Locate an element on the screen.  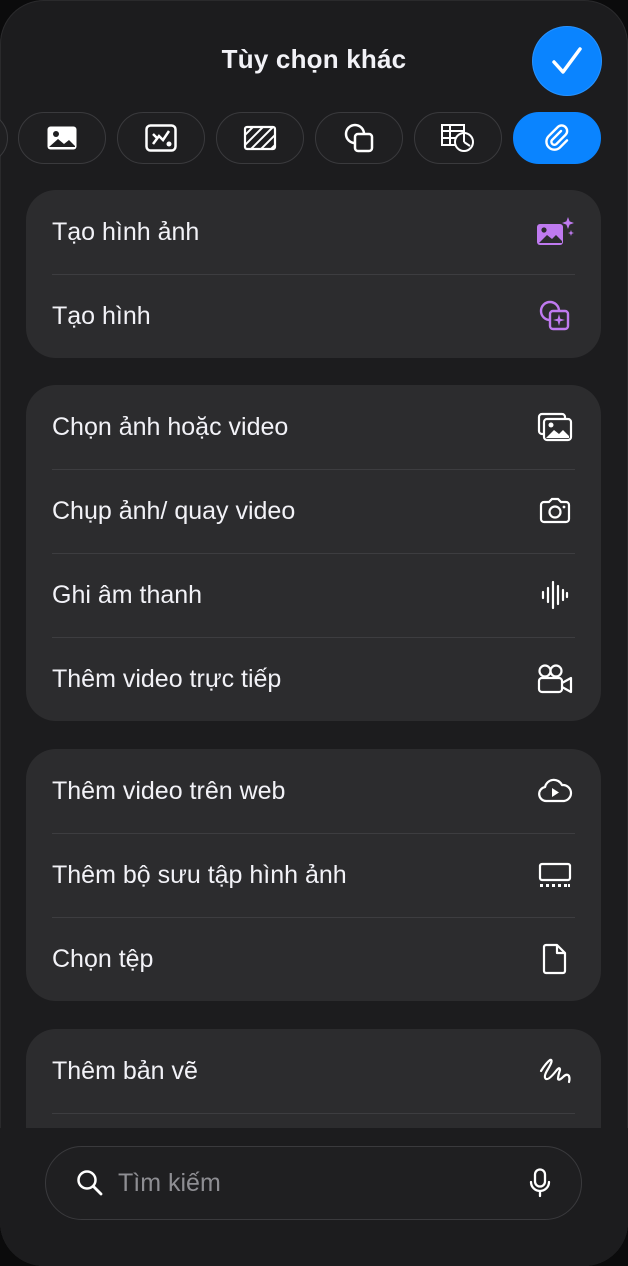
shapes-icon is located at coordinates (359, 138).